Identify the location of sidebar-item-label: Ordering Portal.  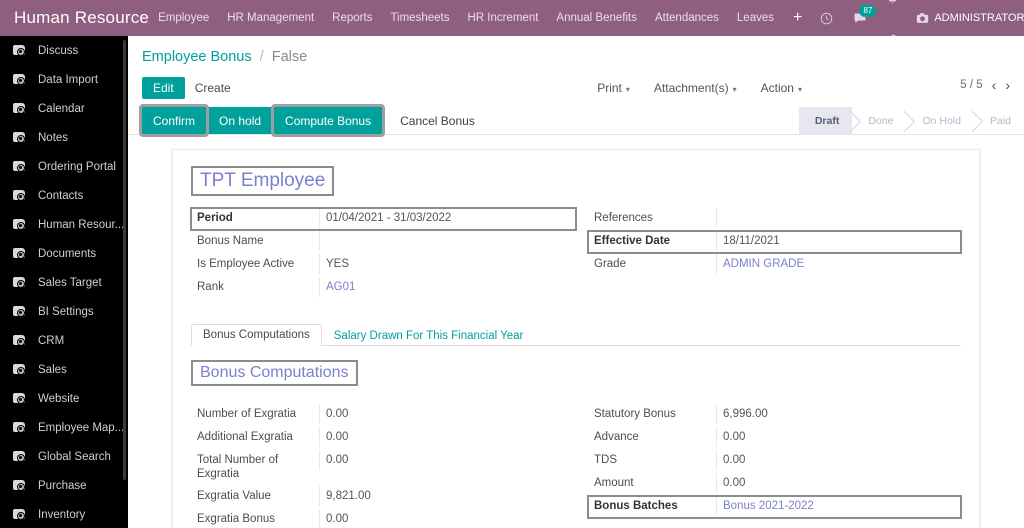
(77, 166).